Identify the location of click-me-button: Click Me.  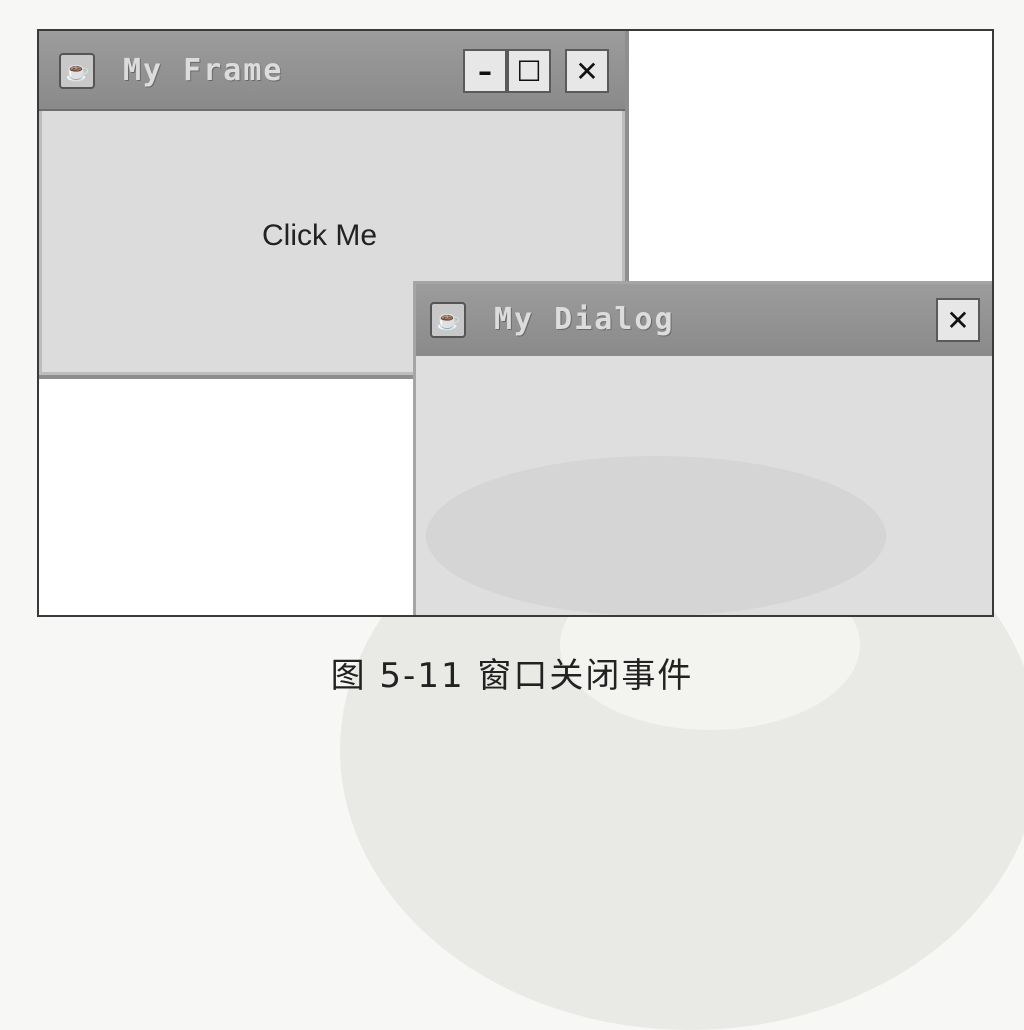
(319, 236).